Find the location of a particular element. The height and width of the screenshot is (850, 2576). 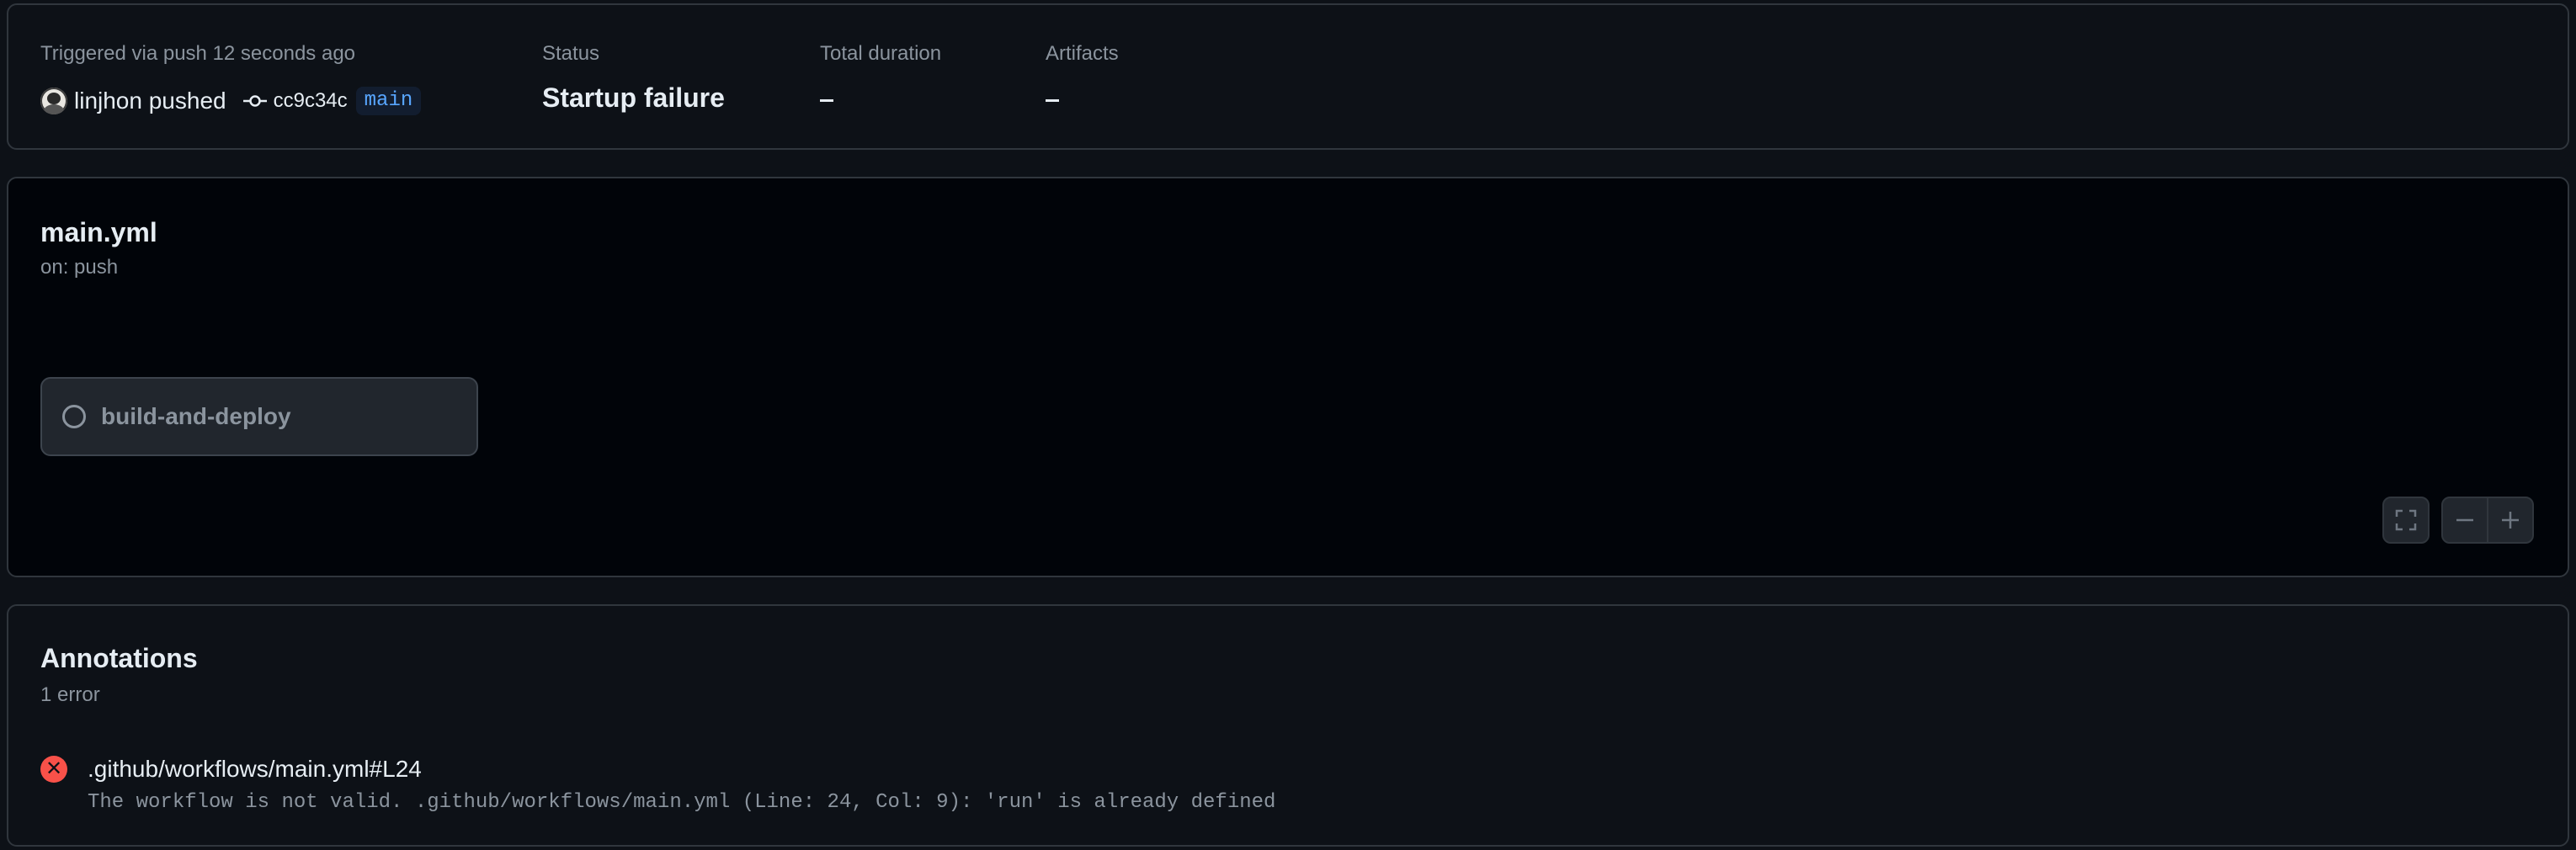

zoom-out-button is located at coordinates (2465, 520).